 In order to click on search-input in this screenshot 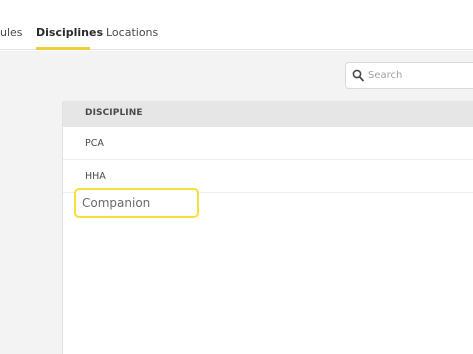, I will do `click(420, 75)`.